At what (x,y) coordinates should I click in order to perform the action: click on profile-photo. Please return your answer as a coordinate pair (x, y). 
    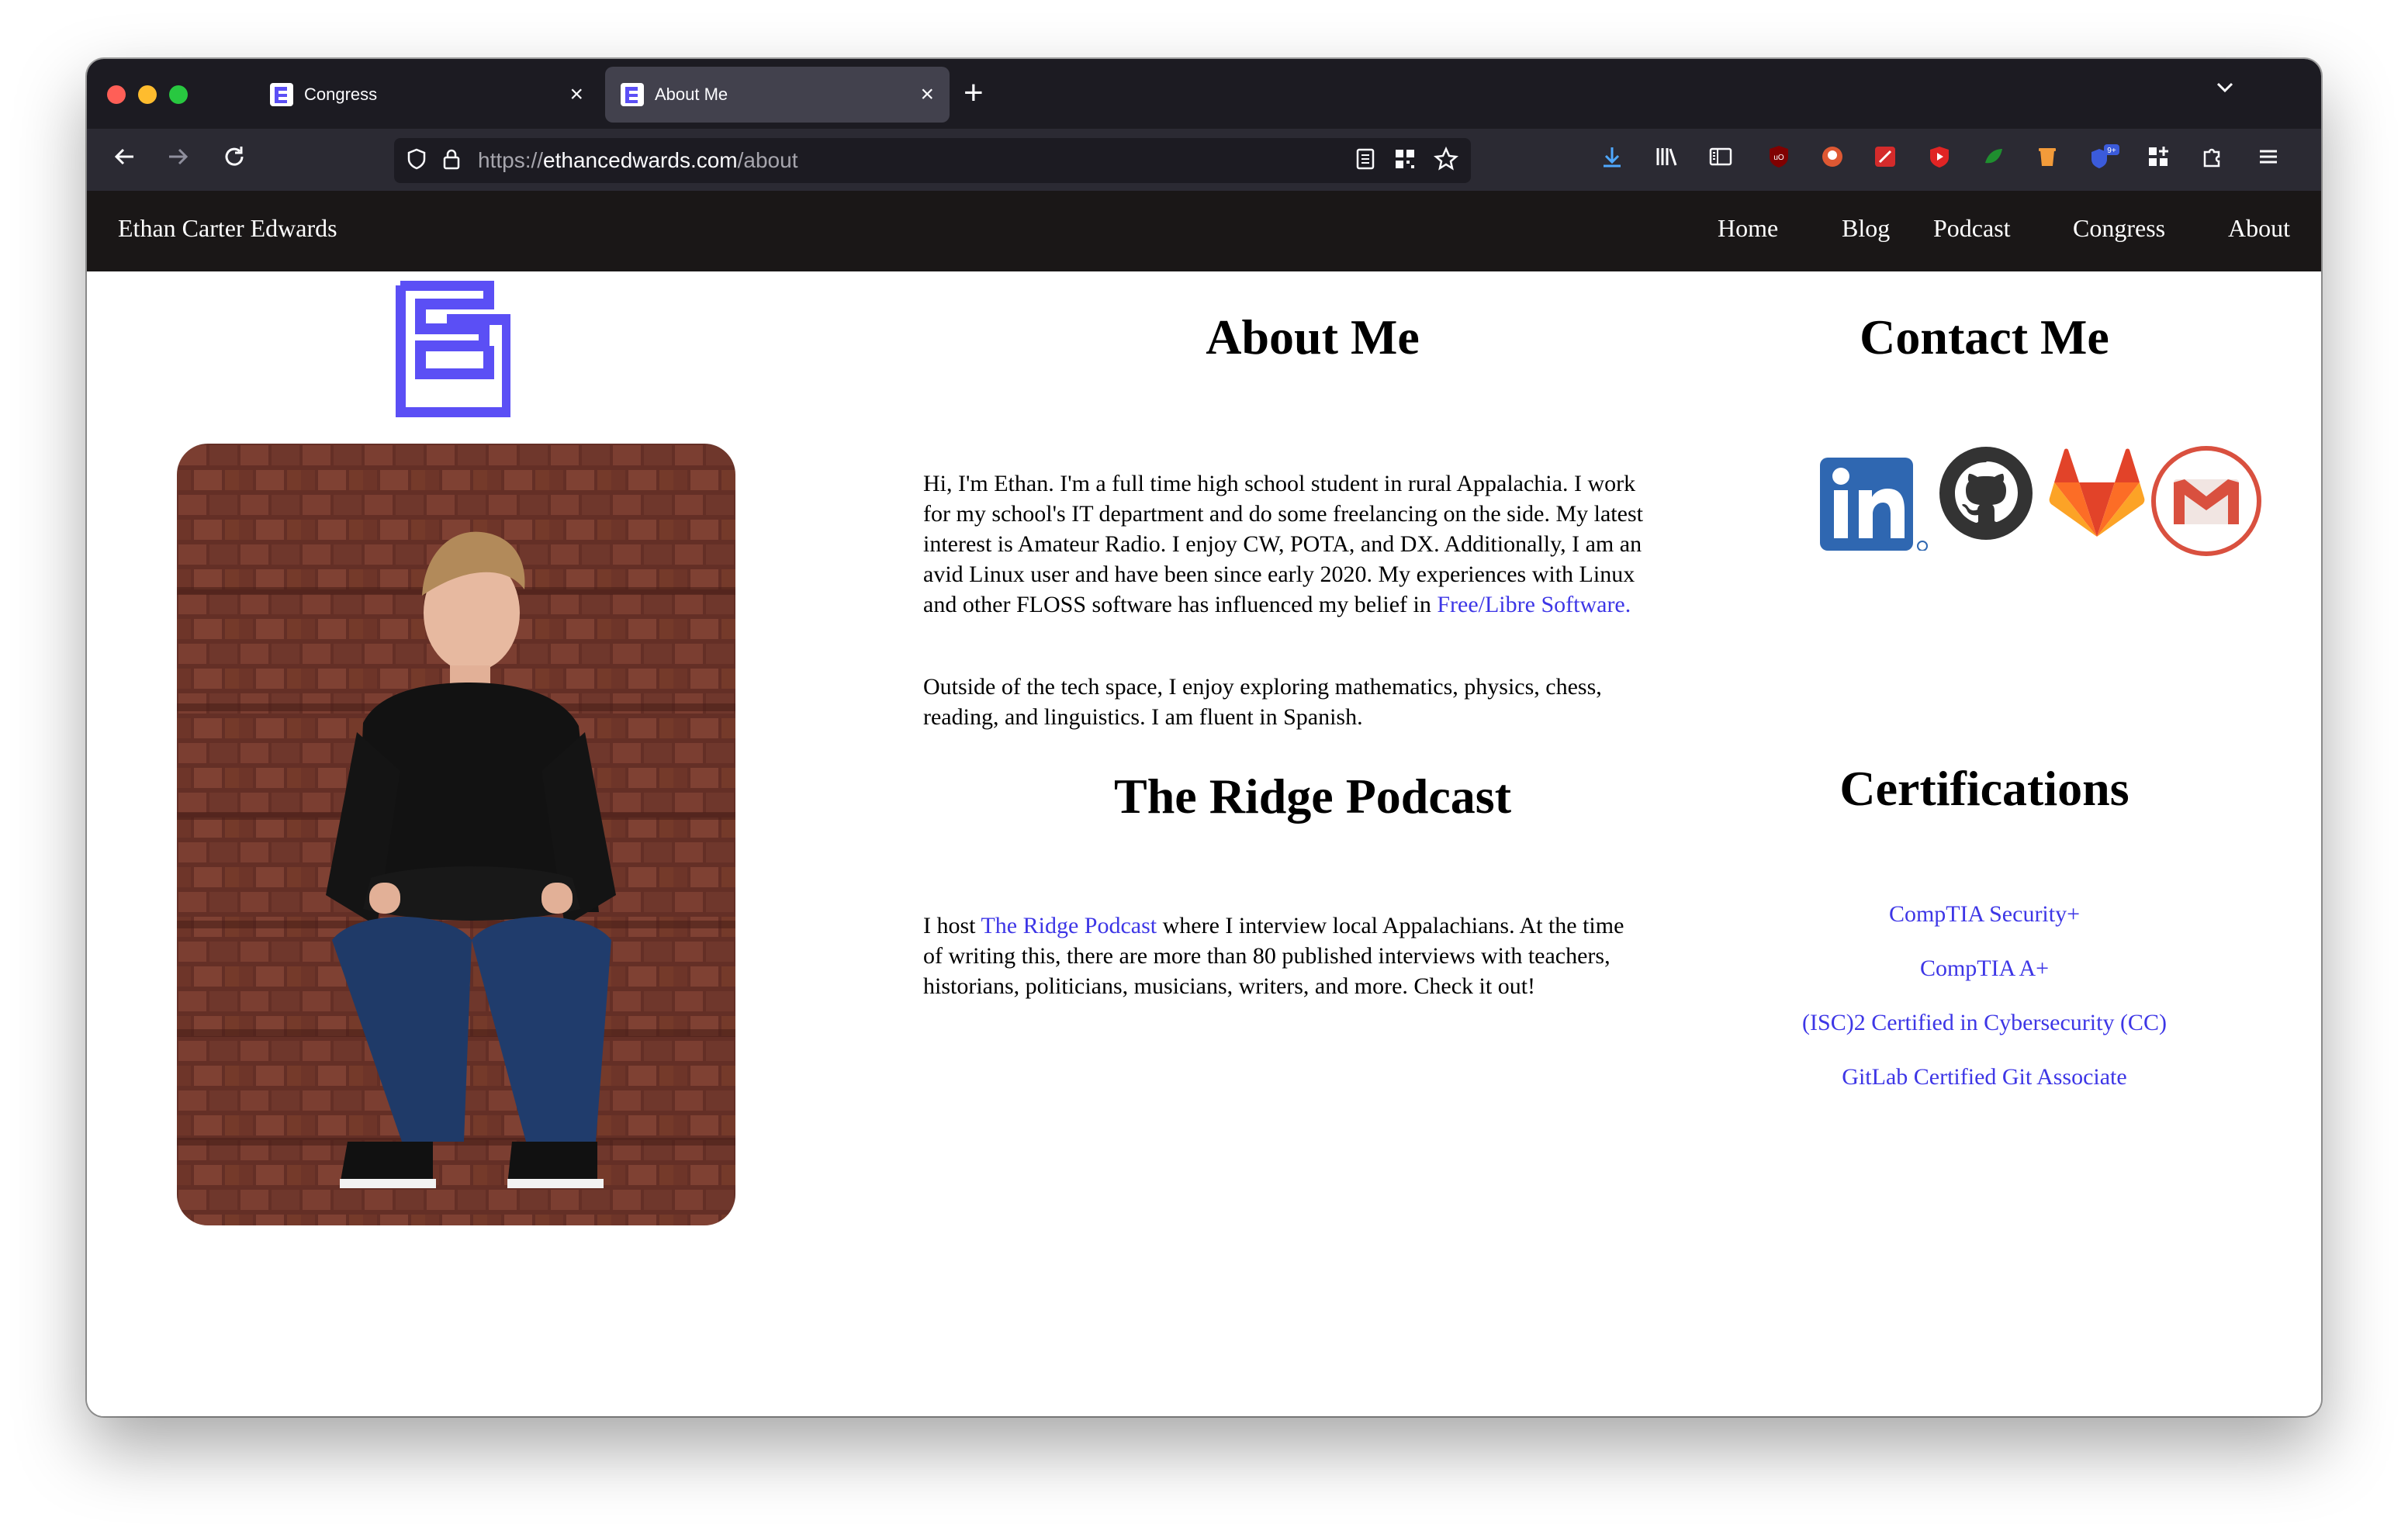
    Looking at the image, I should click on (456, 834).